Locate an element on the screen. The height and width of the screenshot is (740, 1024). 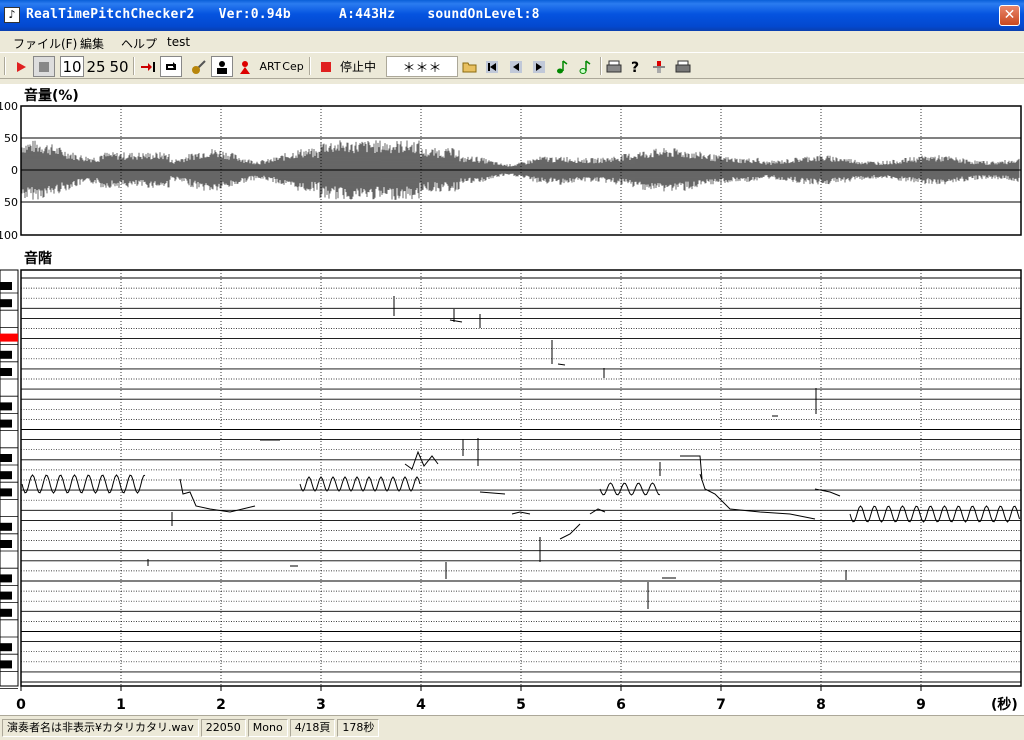
folder-open-icon is located at coordinates (469, 67).